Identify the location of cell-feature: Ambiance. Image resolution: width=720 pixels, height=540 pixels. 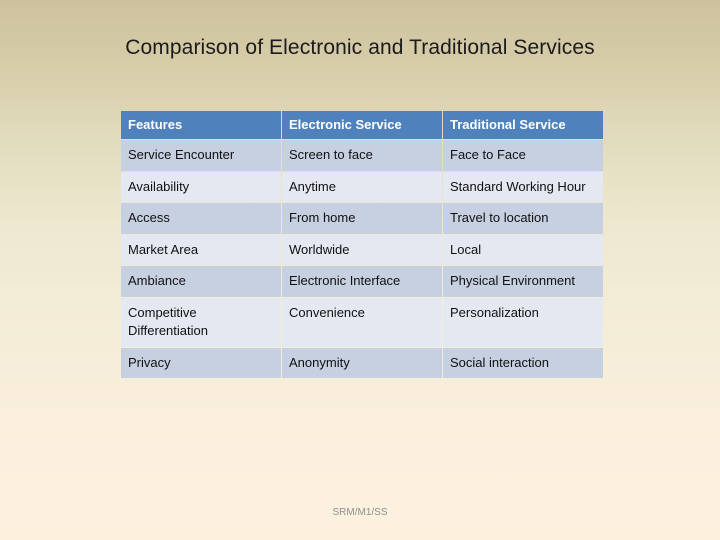
(201, 281).